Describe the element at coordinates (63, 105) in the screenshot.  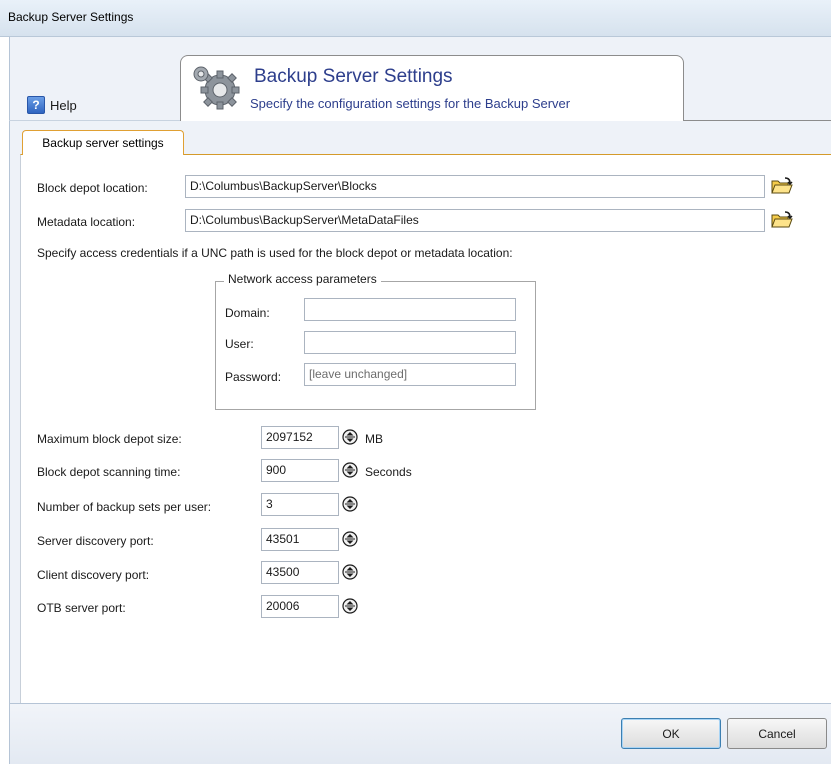
I see `help-label: Help` at that location.